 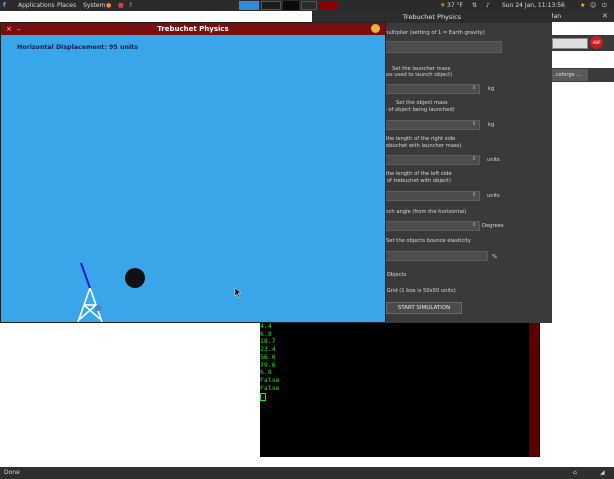 I want to click on left-side-field, so click(x=426, y=196).